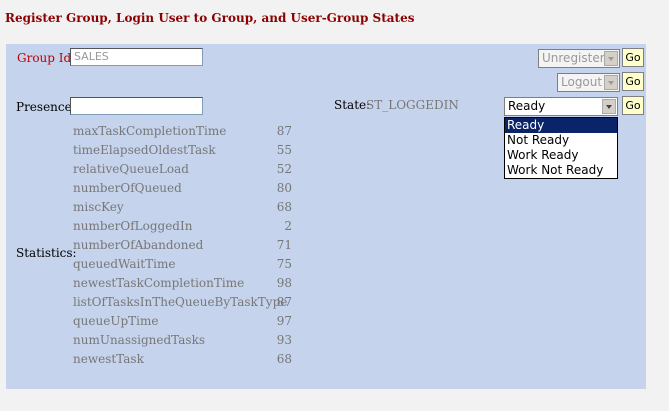 The image size is (669, 411). Describe the element at coordinates (284, 188) in the screenshot. I see `stat-value: 80` at that location.